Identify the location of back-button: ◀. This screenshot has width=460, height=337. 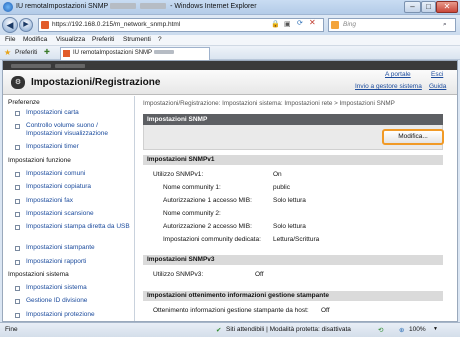
(10, 25).